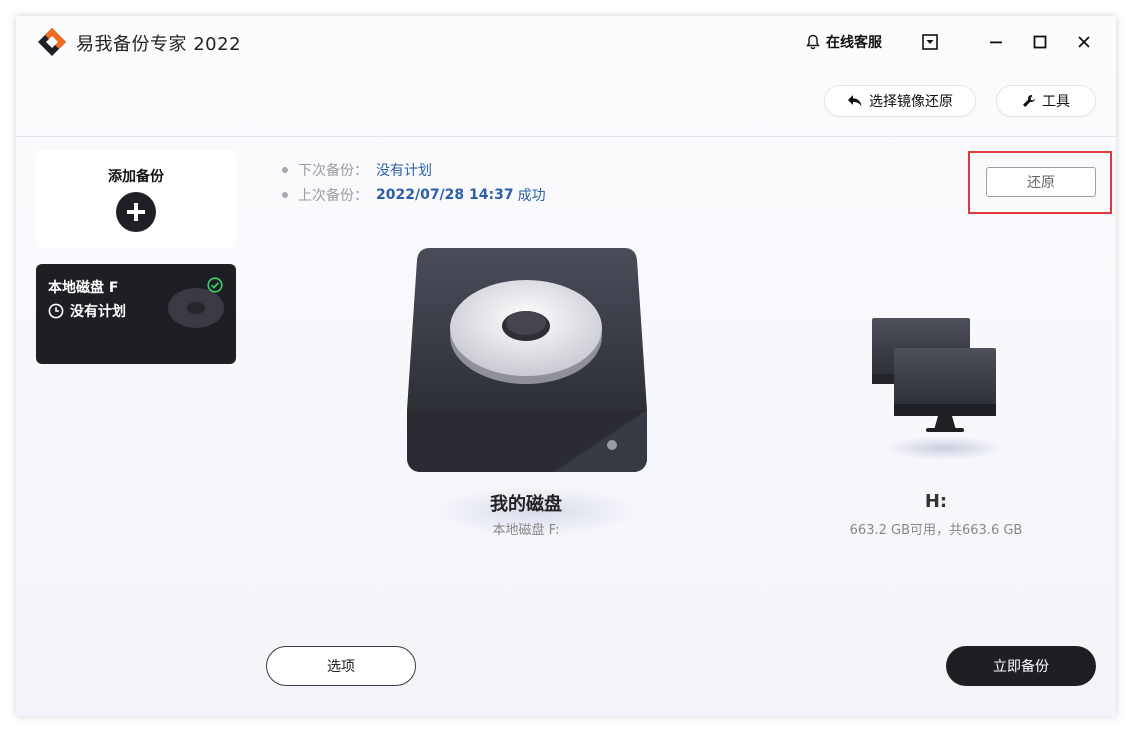  I want to click on restore-button: 还原, so click(1041, 182).